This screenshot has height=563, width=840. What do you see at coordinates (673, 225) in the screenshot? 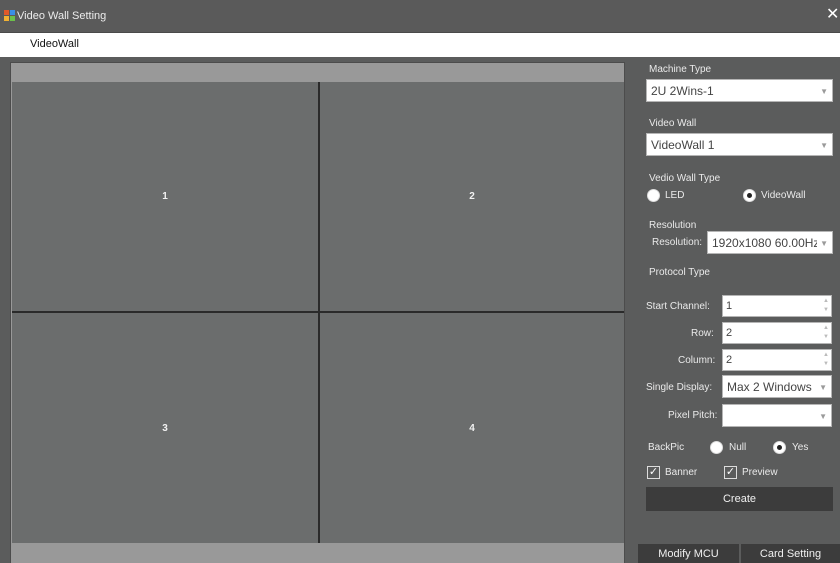
I see `resolution-section-label: Resolution` at bounding box center [673, 225].